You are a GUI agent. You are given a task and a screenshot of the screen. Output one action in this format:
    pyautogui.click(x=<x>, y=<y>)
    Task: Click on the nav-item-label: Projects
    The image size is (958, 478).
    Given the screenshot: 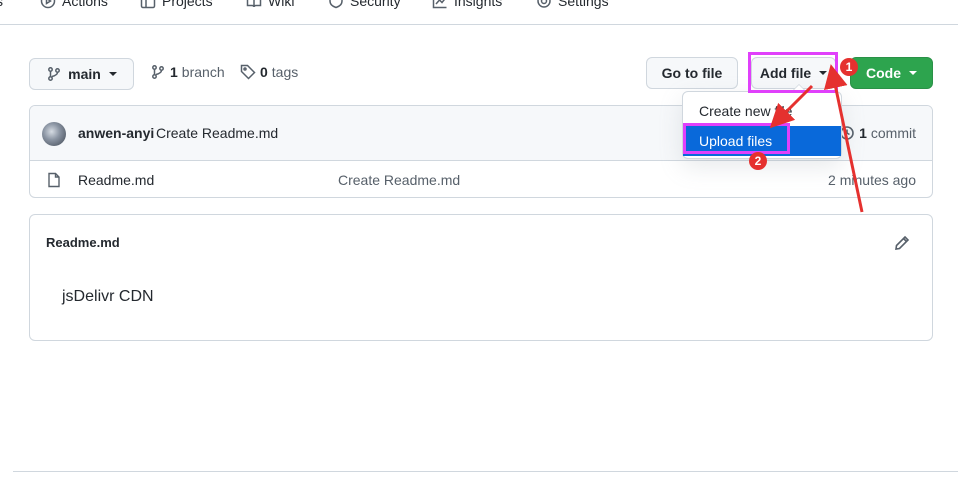 What is the action you would take?
    pyautogui.click(x=187, y=4)
    